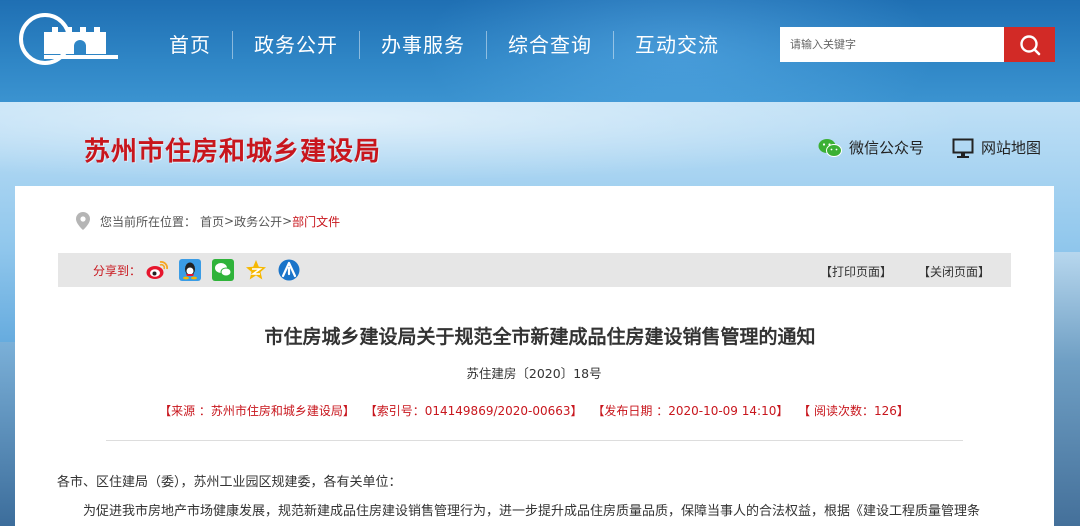 The height and width of the screenshot is (526, 1080). I want to click on nav-query: 综合查询, so click(550, 45).